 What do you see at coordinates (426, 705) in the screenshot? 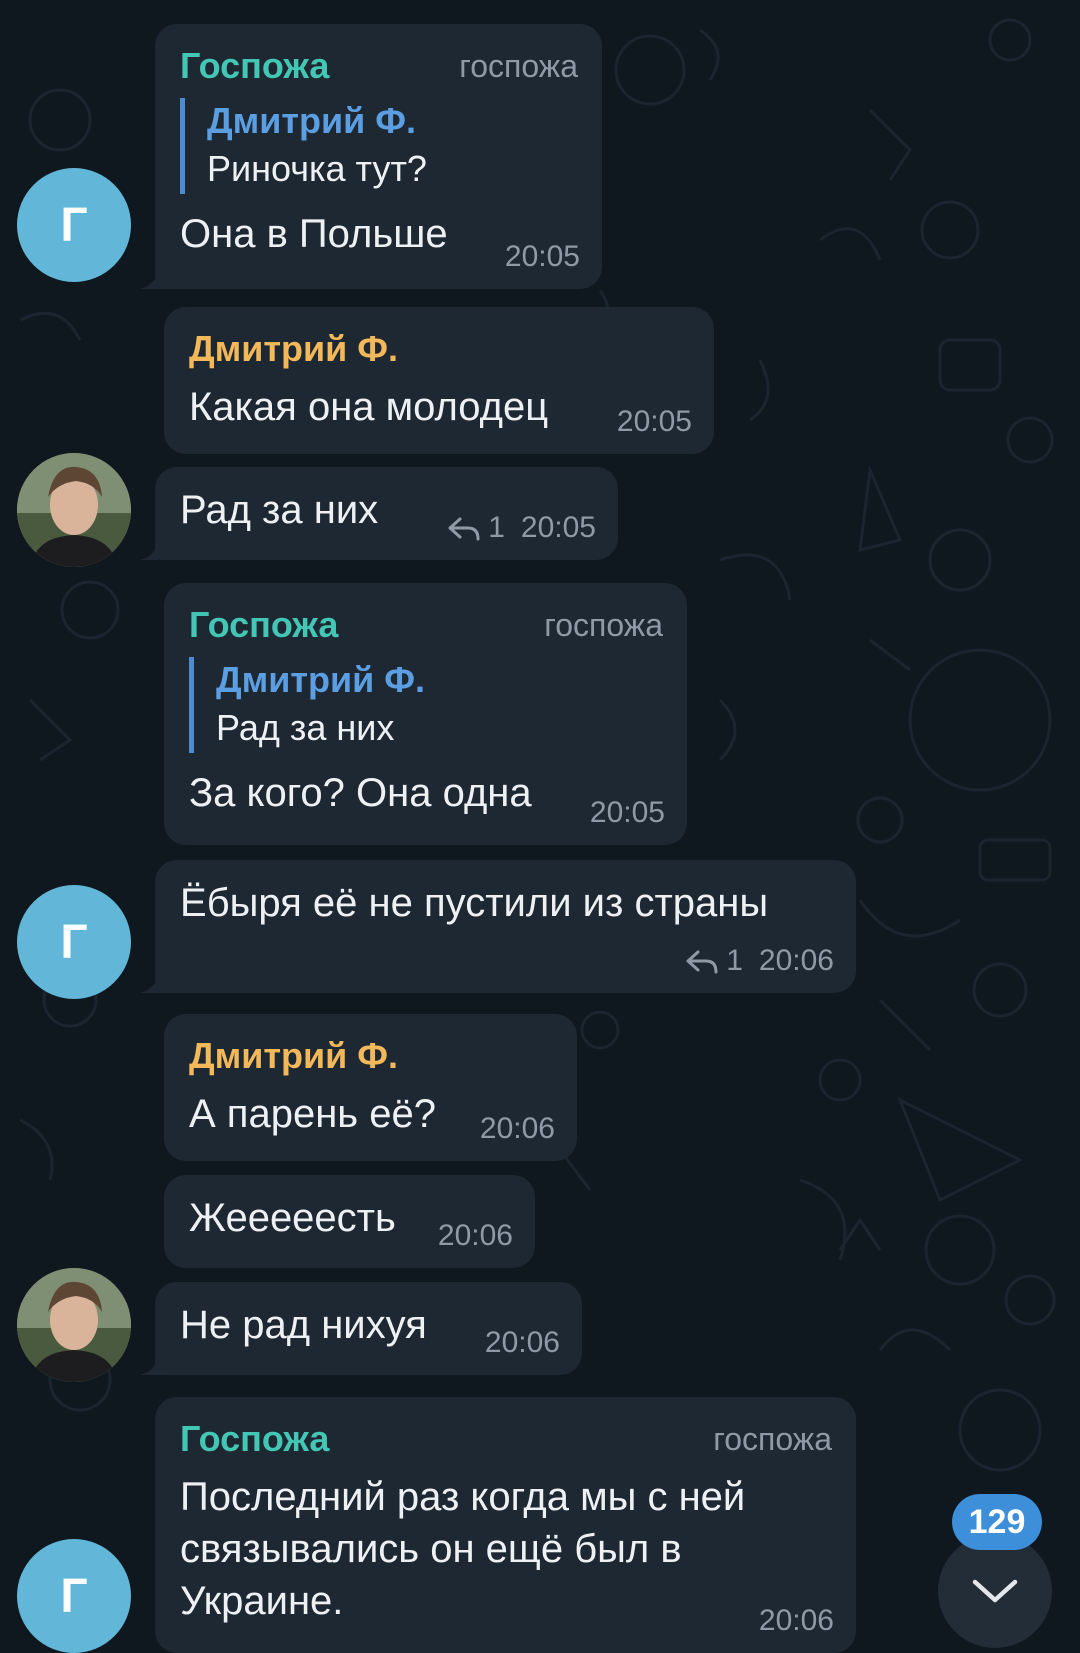
I see `reply-quote: Дмитрий Ф. Рад за них` at bounding box center [426, 705].